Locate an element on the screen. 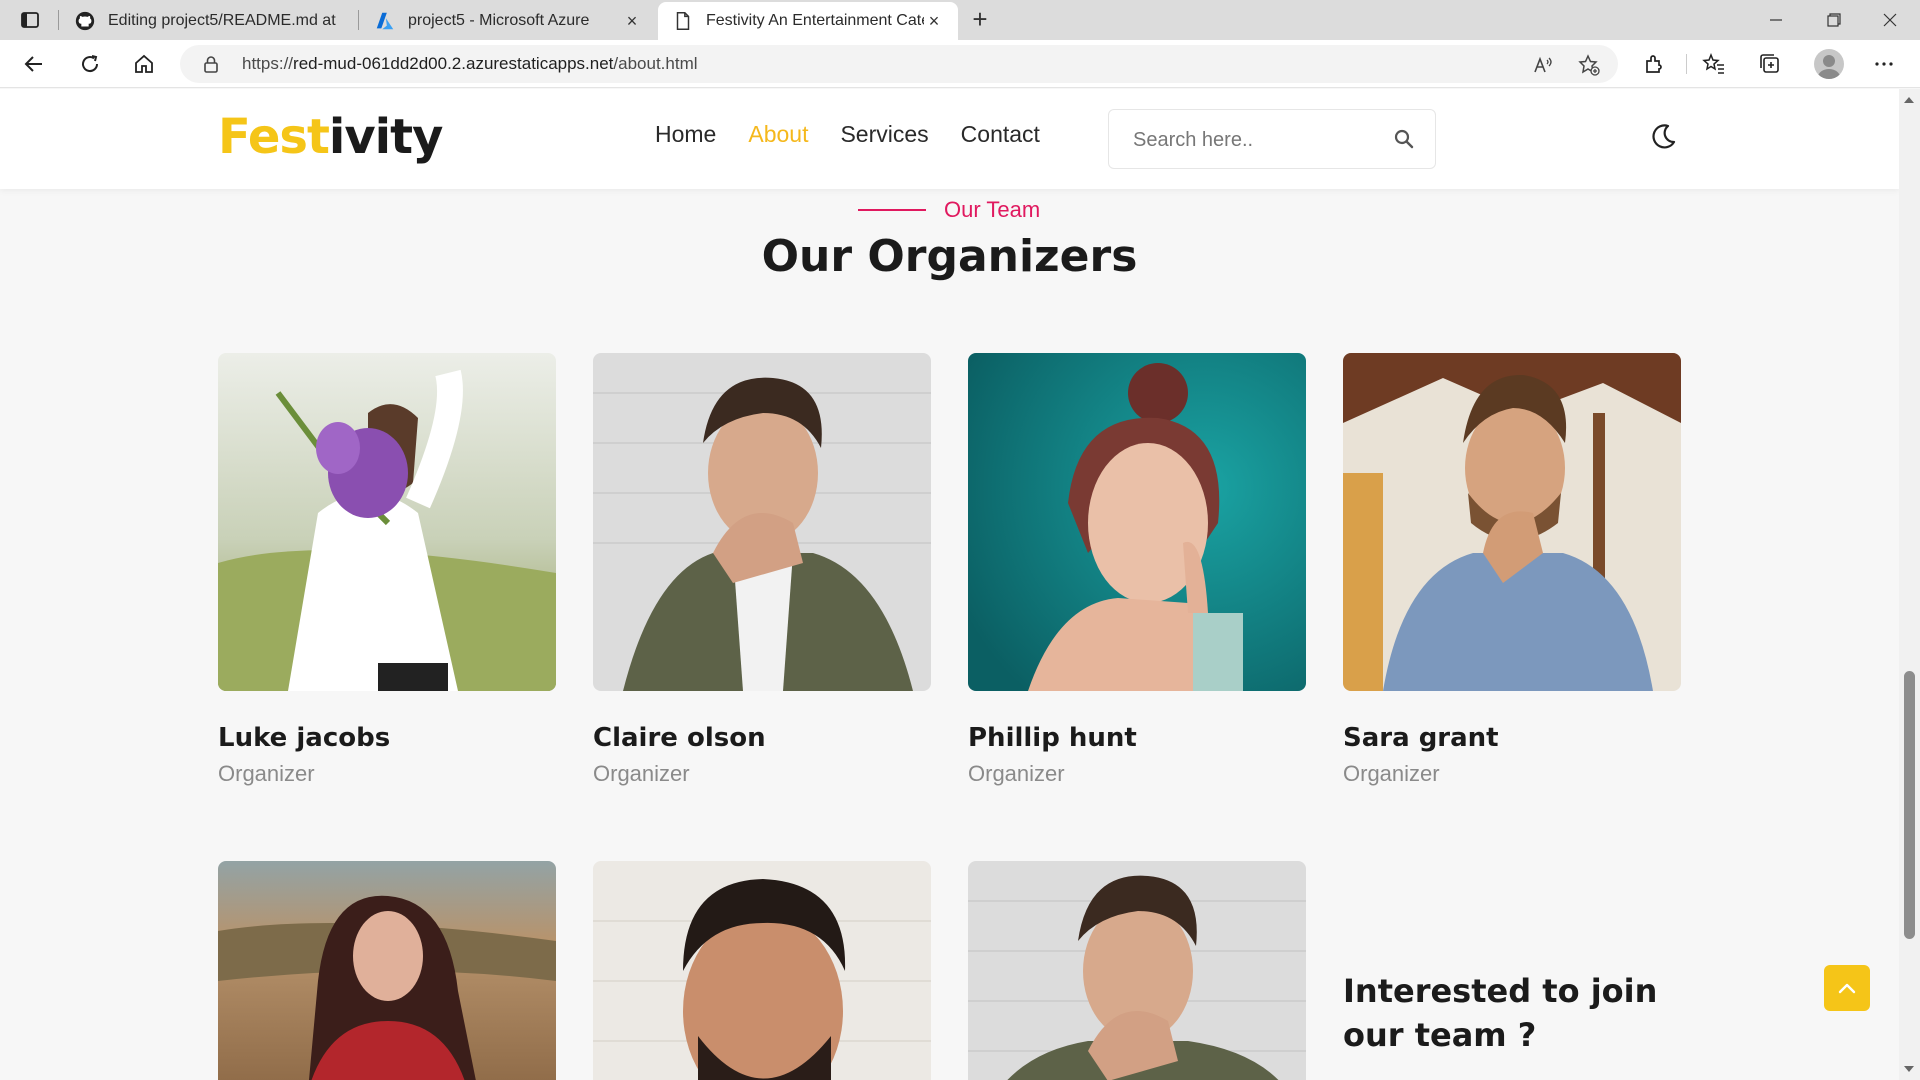 Image resolution: width=1920 pixels, height=1080 pixels. home-icon is located at coordinates (144, 64).